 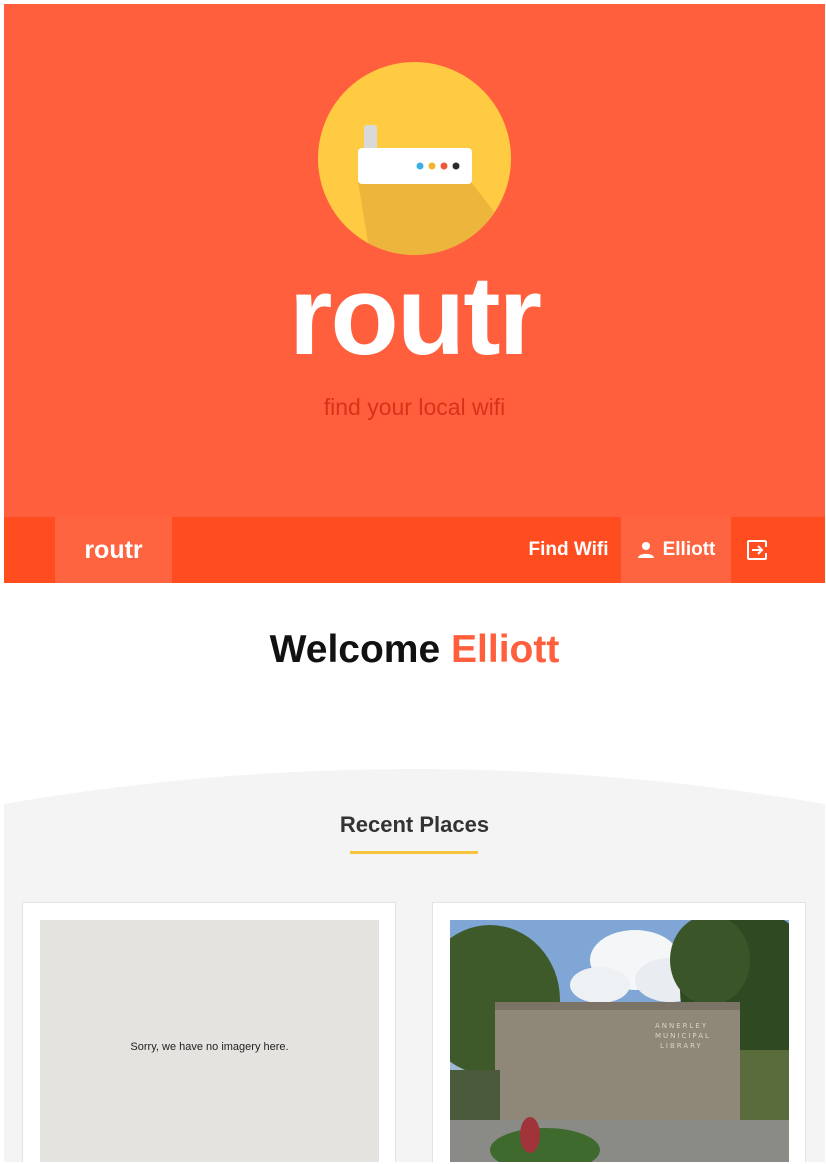 What do you see at coordinates (683, 1036) in the screenshot?
I see `svg-text: MUNICIPAL` at bounding box center [683, 1036].